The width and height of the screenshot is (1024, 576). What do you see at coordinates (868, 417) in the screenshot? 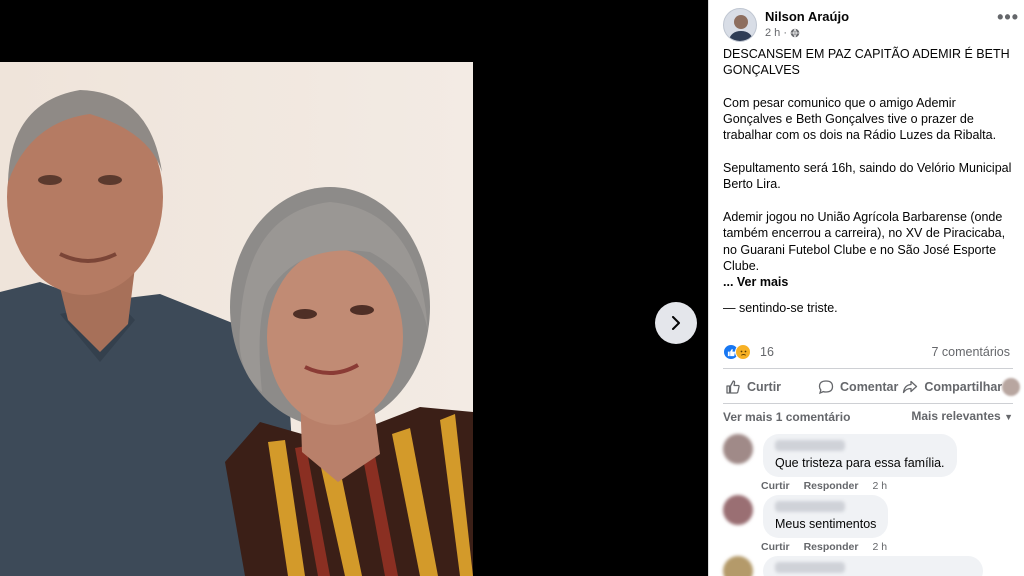
I see `comment-sort-bar: Ver mais 1 comentário Mais relevantes ▼` at bounding box center [868, 417].